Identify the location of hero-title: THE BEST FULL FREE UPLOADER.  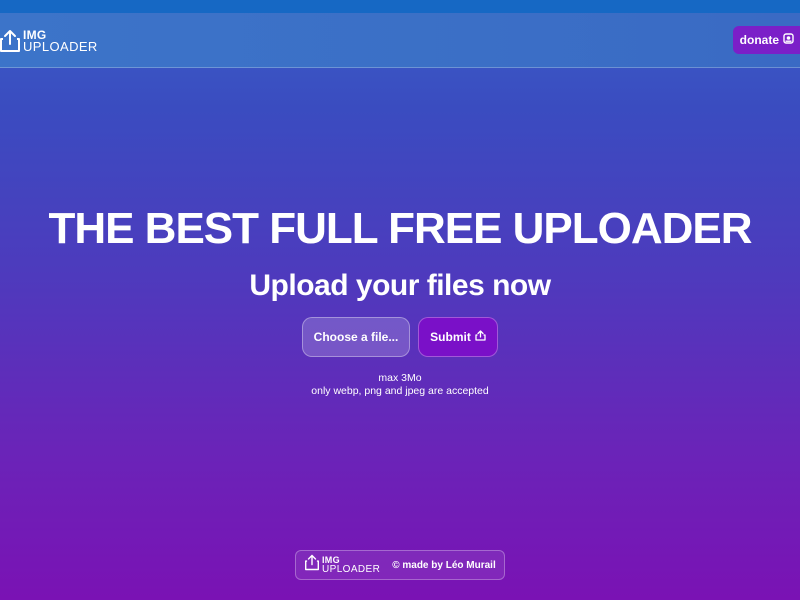
(400, 228).